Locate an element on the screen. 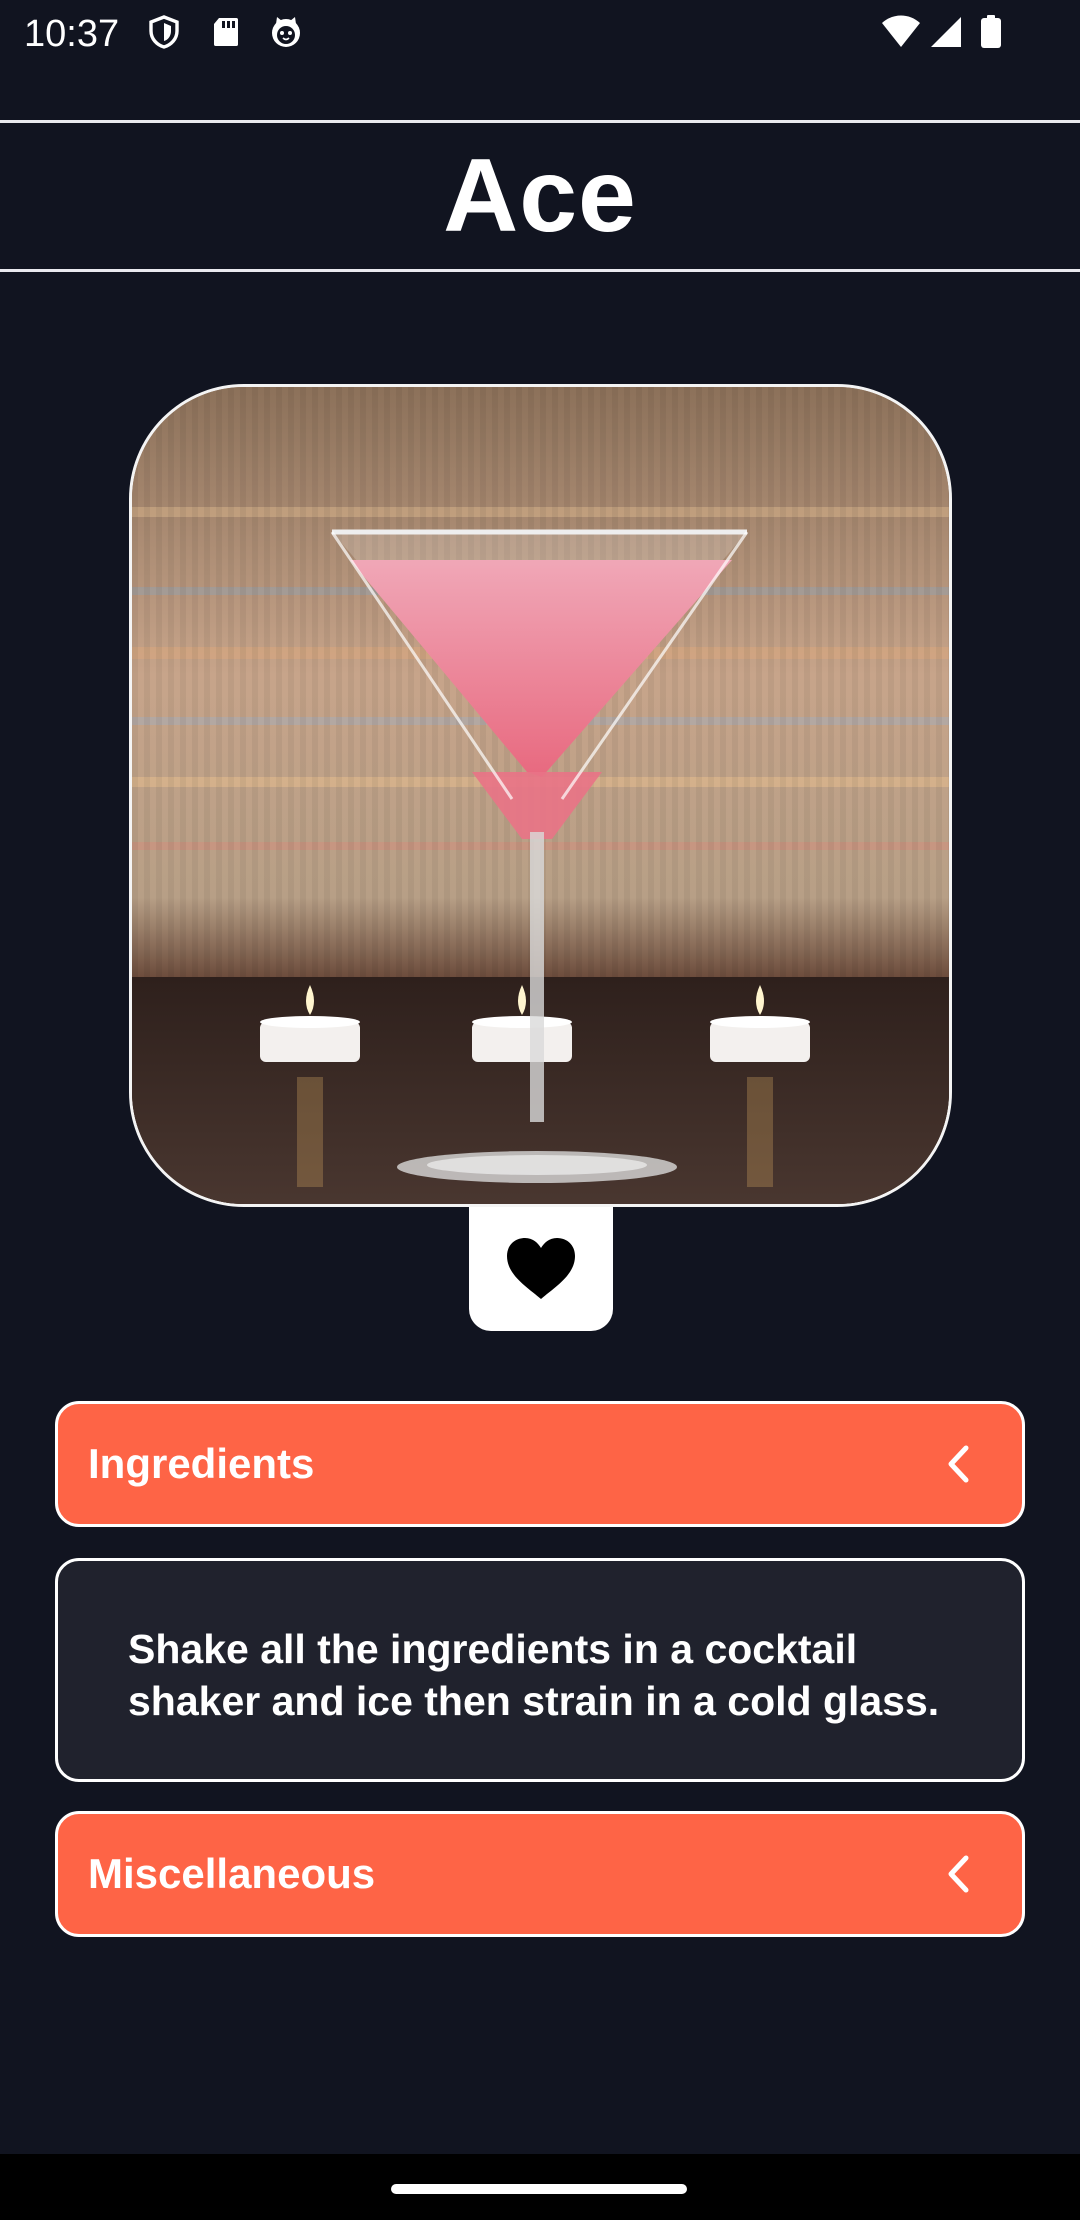 This screenshot has width=1080, height=2220. favorite-button is located at coordinates (541, 1269).